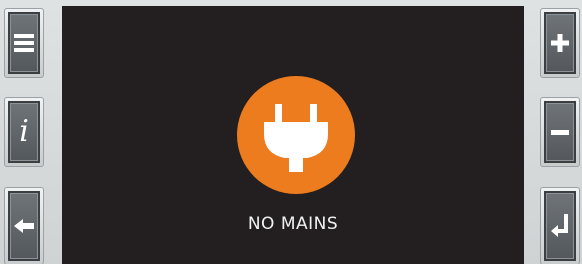 The width and height of the screenshot is (582, 264). I want to click on menu-icon, so click(24, 43).